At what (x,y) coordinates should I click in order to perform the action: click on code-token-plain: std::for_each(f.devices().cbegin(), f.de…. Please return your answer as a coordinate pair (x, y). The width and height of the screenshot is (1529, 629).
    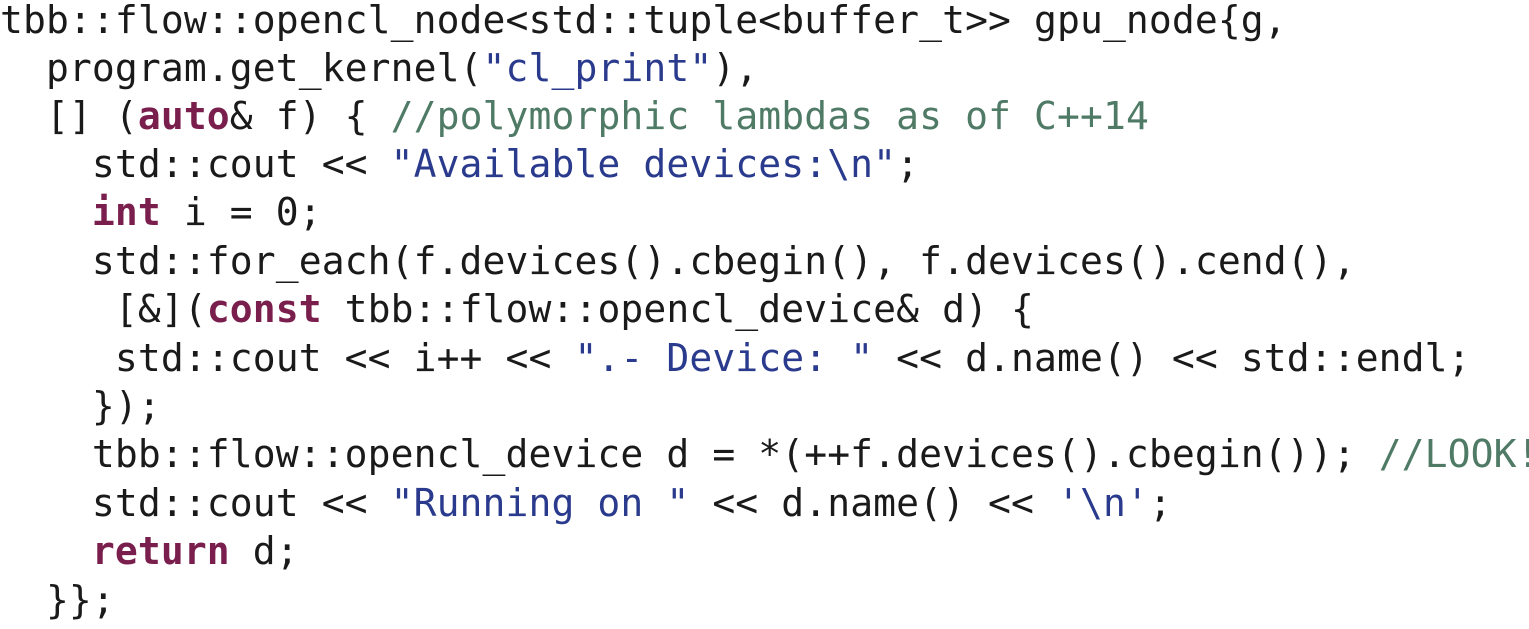
    Looking at the image, I should click on (678, 261).